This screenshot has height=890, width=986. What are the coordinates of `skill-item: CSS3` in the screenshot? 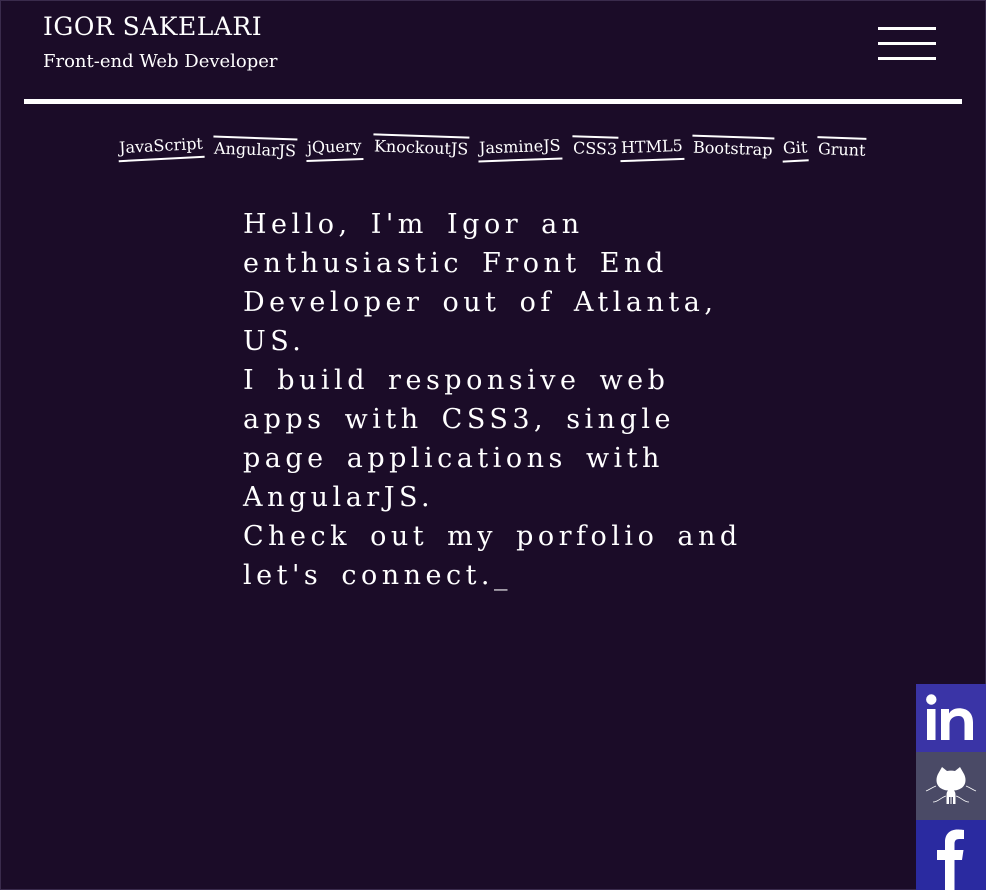 It's located at (595, 147).